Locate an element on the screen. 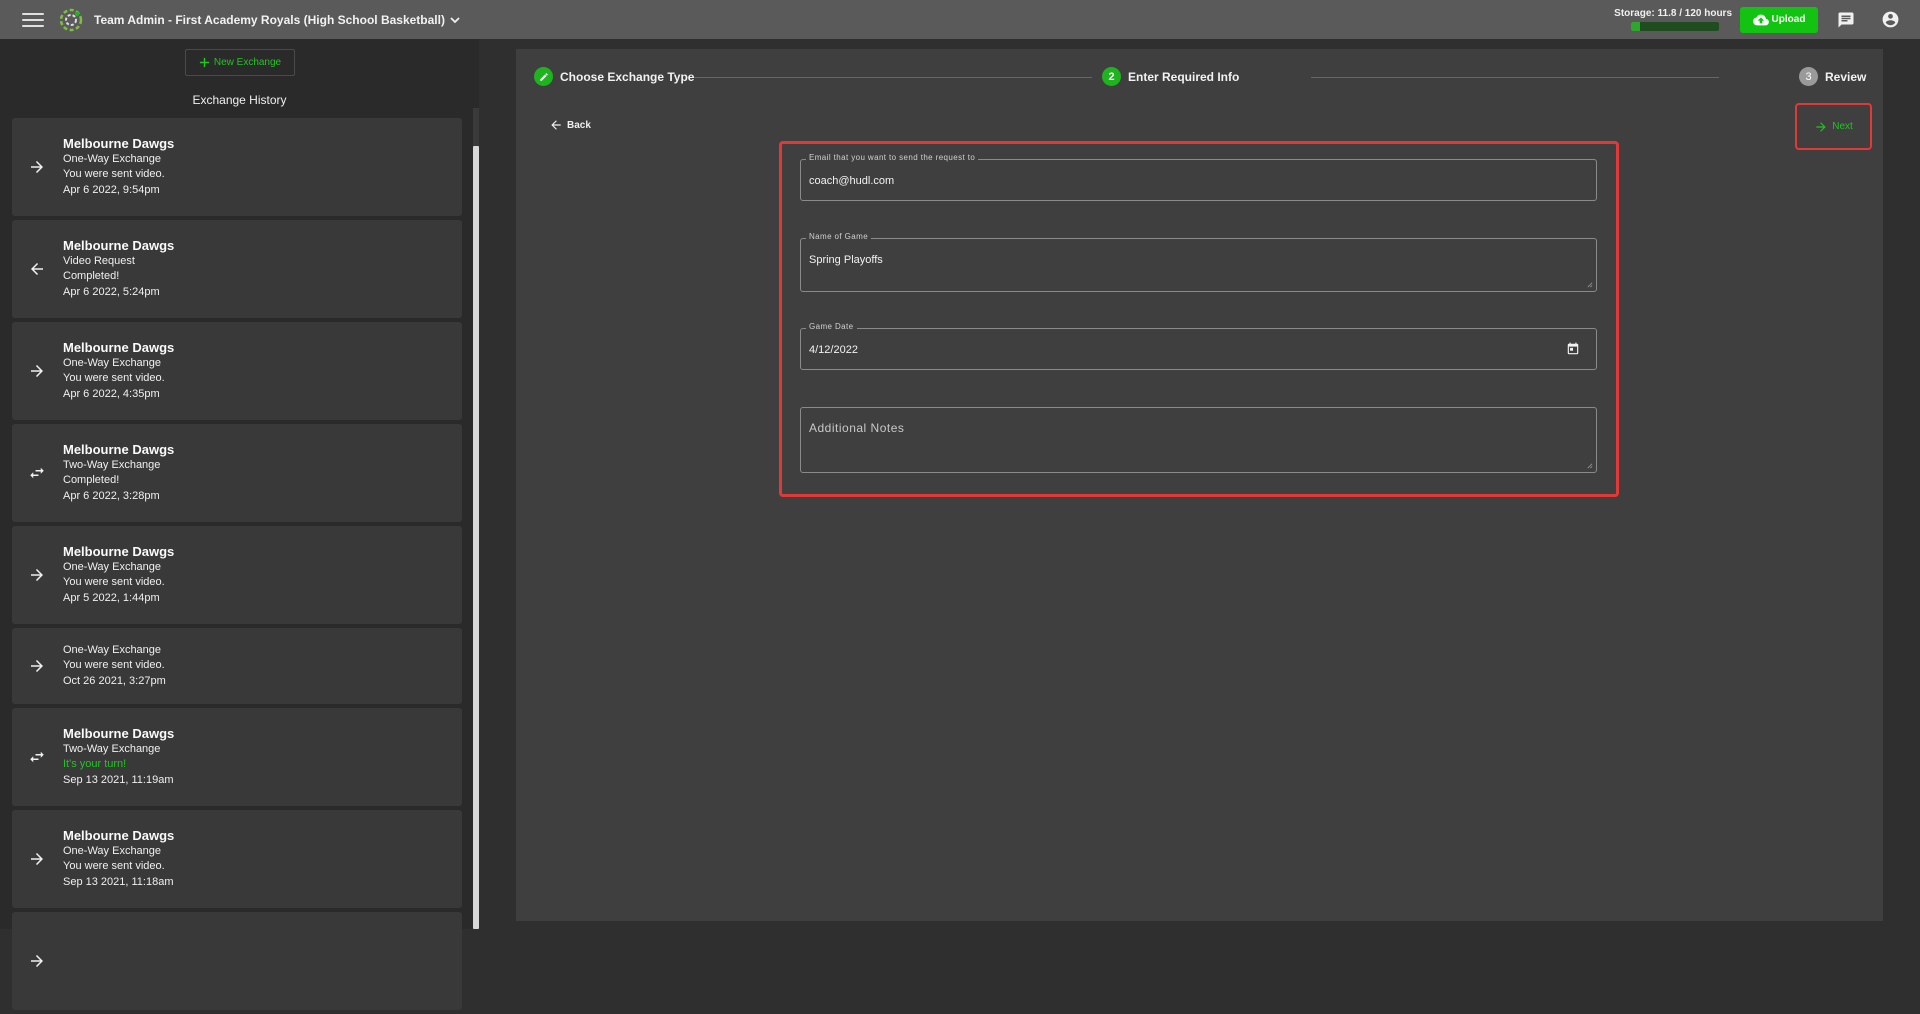 This screenshot has height=1014, width=1920. back-button: Back is located at coordinates (570, 125).